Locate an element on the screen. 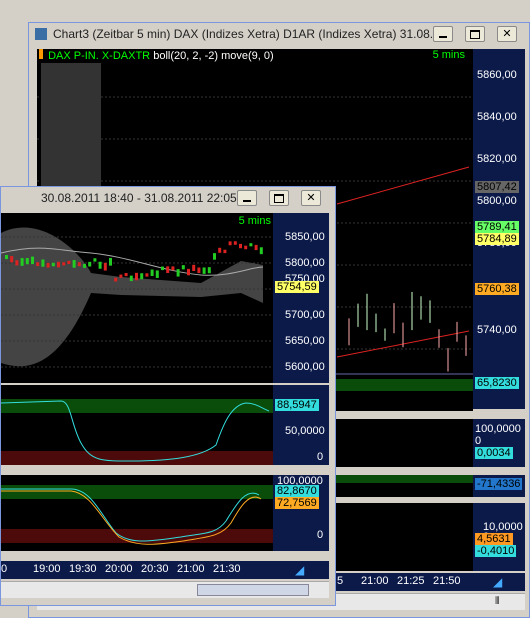 This screenshot has width=530, height=618. back-header-instrument: DAX P-IN. X-DAXTR is located at coordinates (99, 56).